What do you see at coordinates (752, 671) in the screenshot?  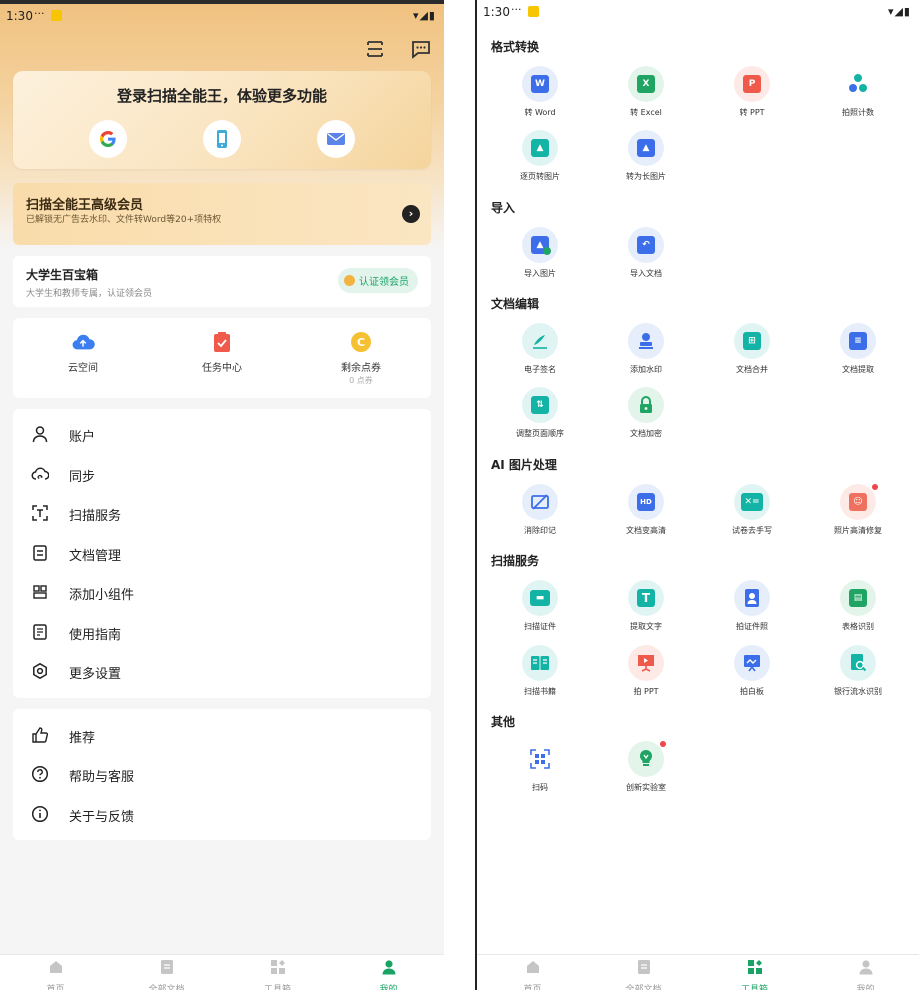 I see `tool-whiteboard: 拍白板` at bounding box center [752, 671].